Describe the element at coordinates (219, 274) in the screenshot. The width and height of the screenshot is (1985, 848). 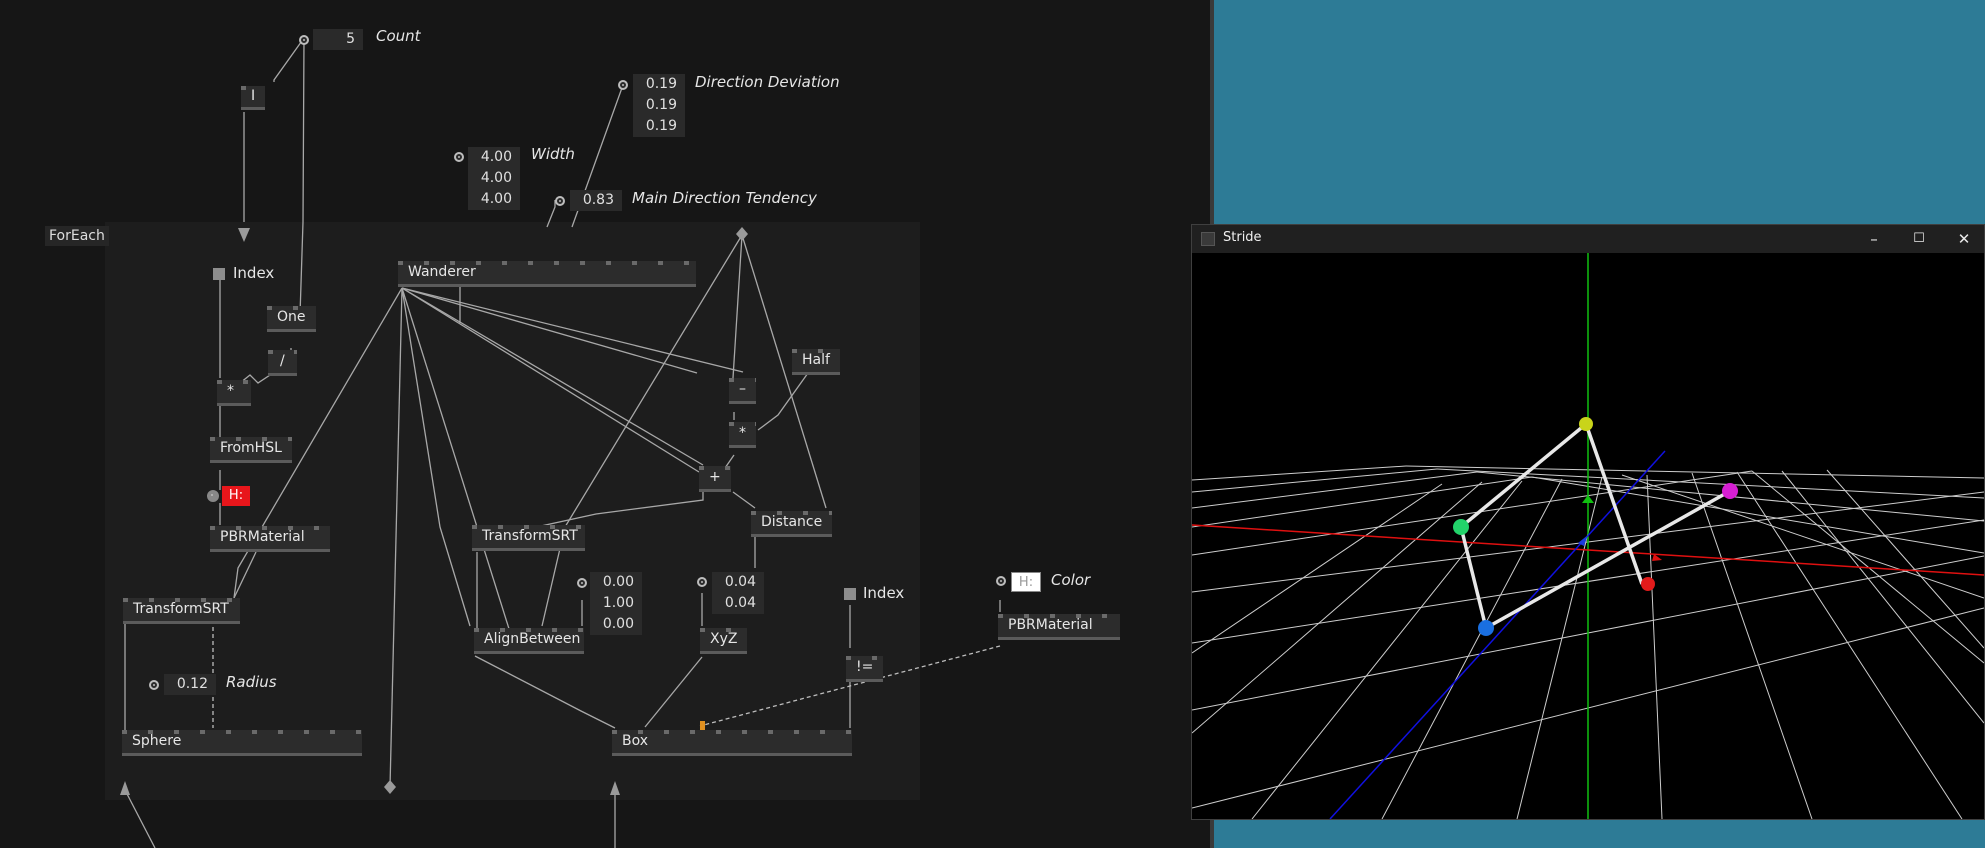
I see `index-pin-left` at that location.